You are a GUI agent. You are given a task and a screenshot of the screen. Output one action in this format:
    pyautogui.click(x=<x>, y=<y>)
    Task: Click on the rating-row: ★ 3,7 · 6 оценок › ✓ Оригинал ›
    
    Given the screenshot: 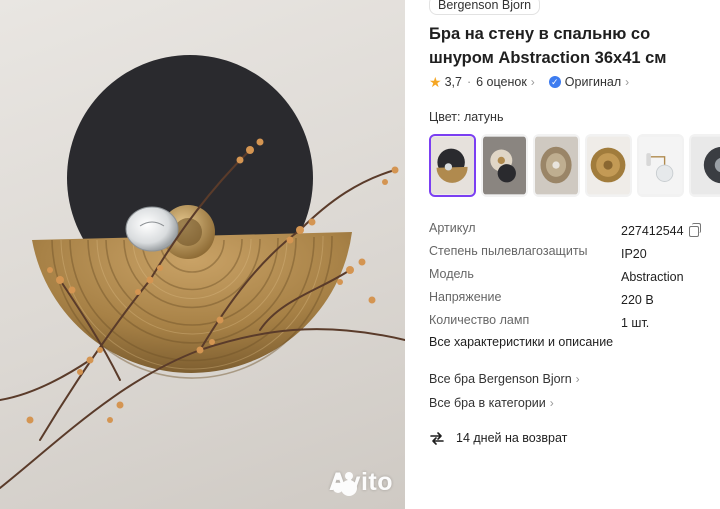 What is the action you would take?
    pyautogui.click(x=529, y=82)
    